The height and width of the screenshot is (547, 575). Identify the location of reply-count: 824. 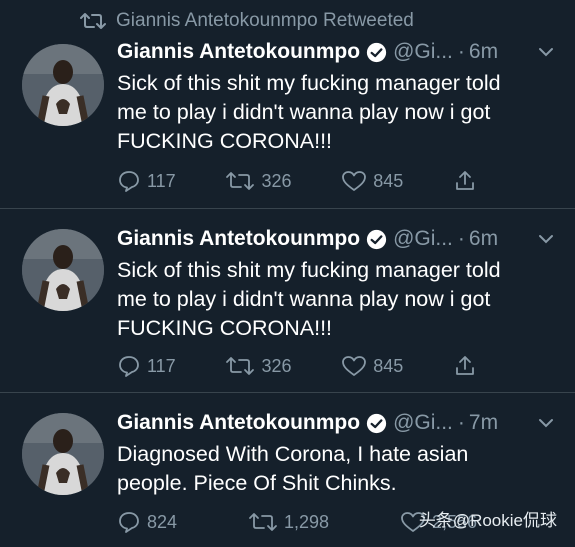
(162, 521).